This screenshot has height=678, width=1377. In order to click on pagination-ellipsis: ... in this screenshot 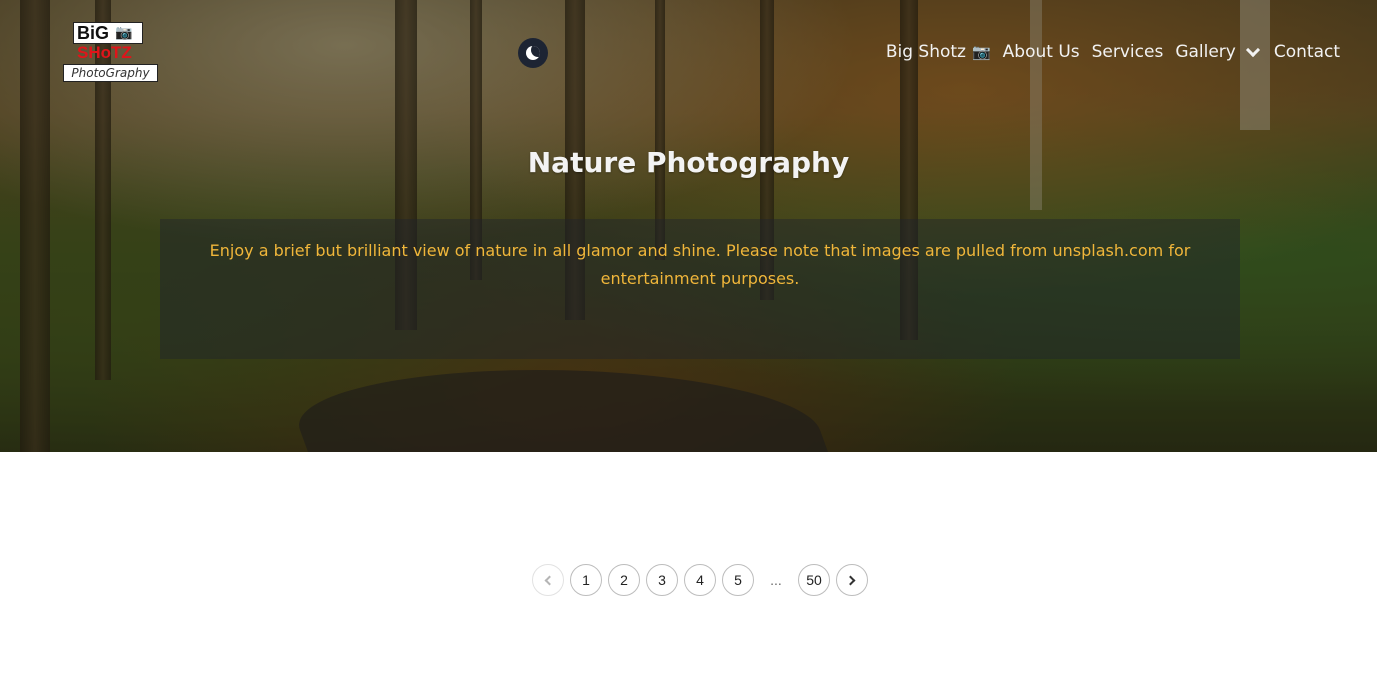, I will do `click(776, 580)`.